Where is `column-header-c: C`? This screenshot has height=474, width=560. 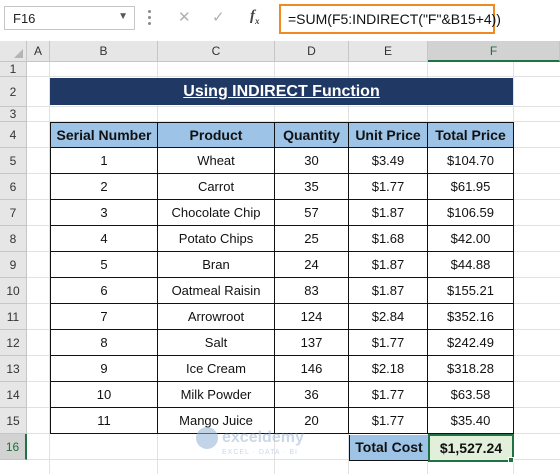 column-header-c: C is located at coordinates (216, 51).